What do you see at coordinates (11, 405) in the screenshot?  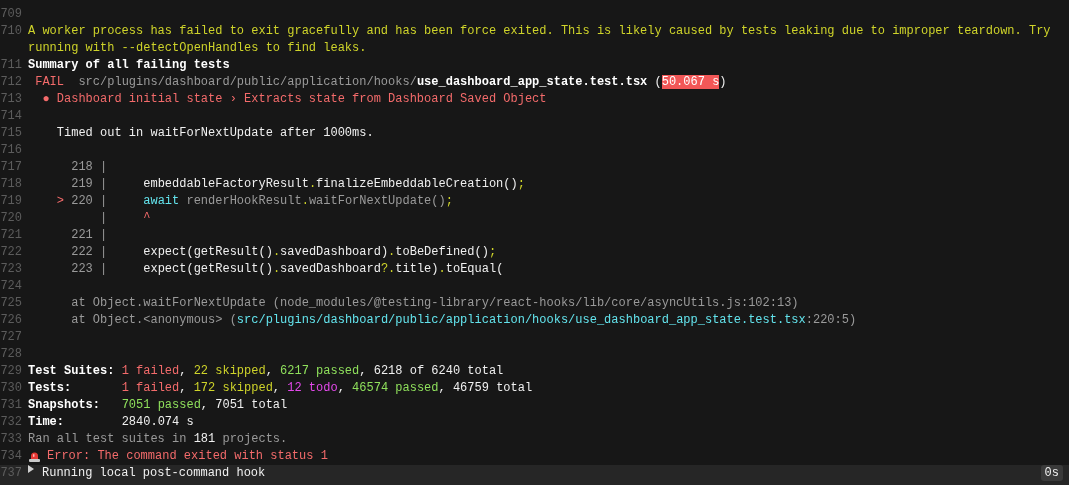 I see `line-number: 731` at bounding box center [11, 405].